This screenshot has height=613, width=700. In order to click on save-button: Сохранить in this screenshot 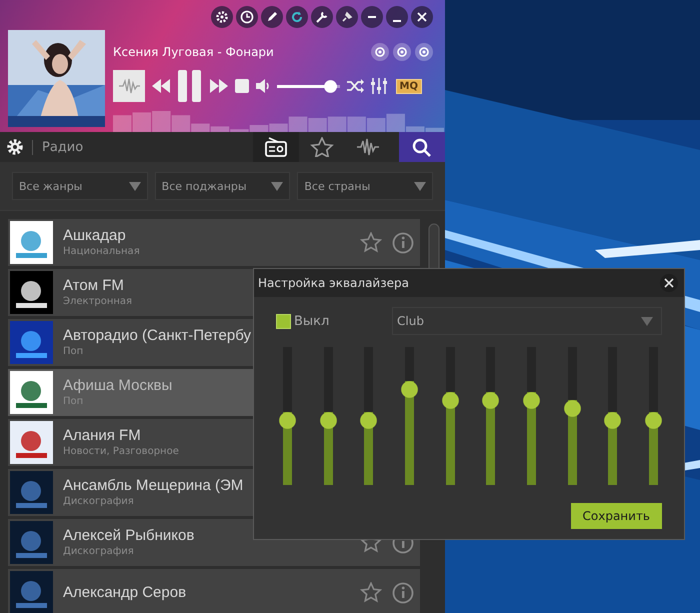, I will do `click(616, 516)`.